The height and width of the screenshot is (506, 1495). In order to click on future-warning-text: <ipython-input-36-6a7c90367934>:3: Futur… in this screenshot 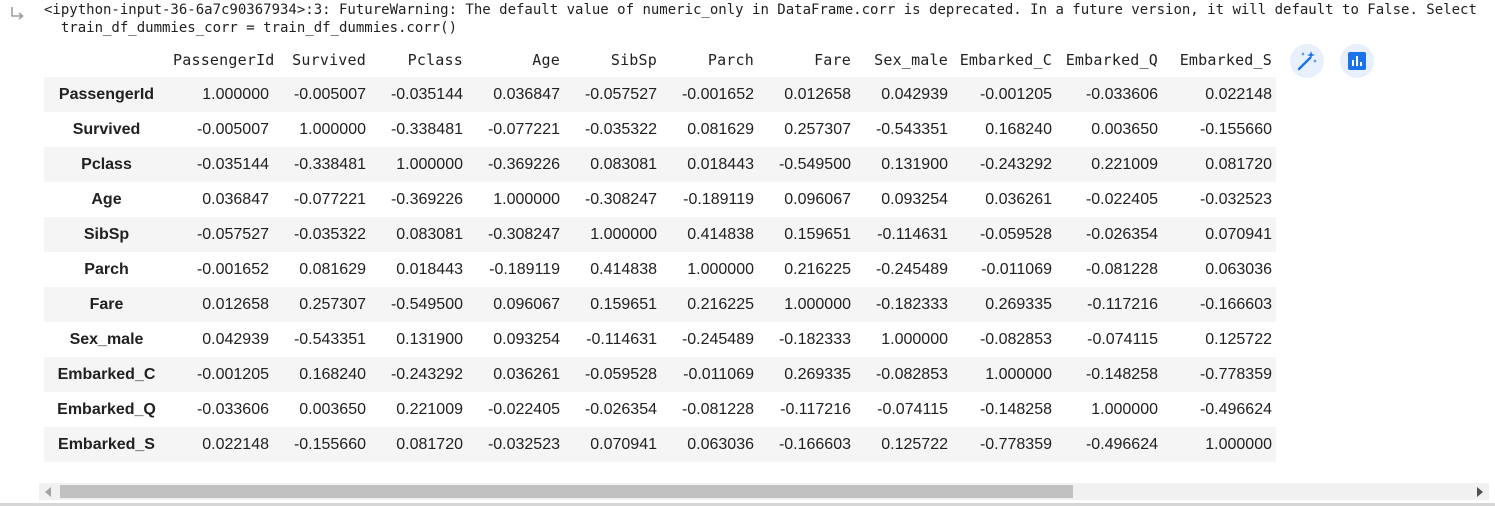, I will do `click(764, 19)`.